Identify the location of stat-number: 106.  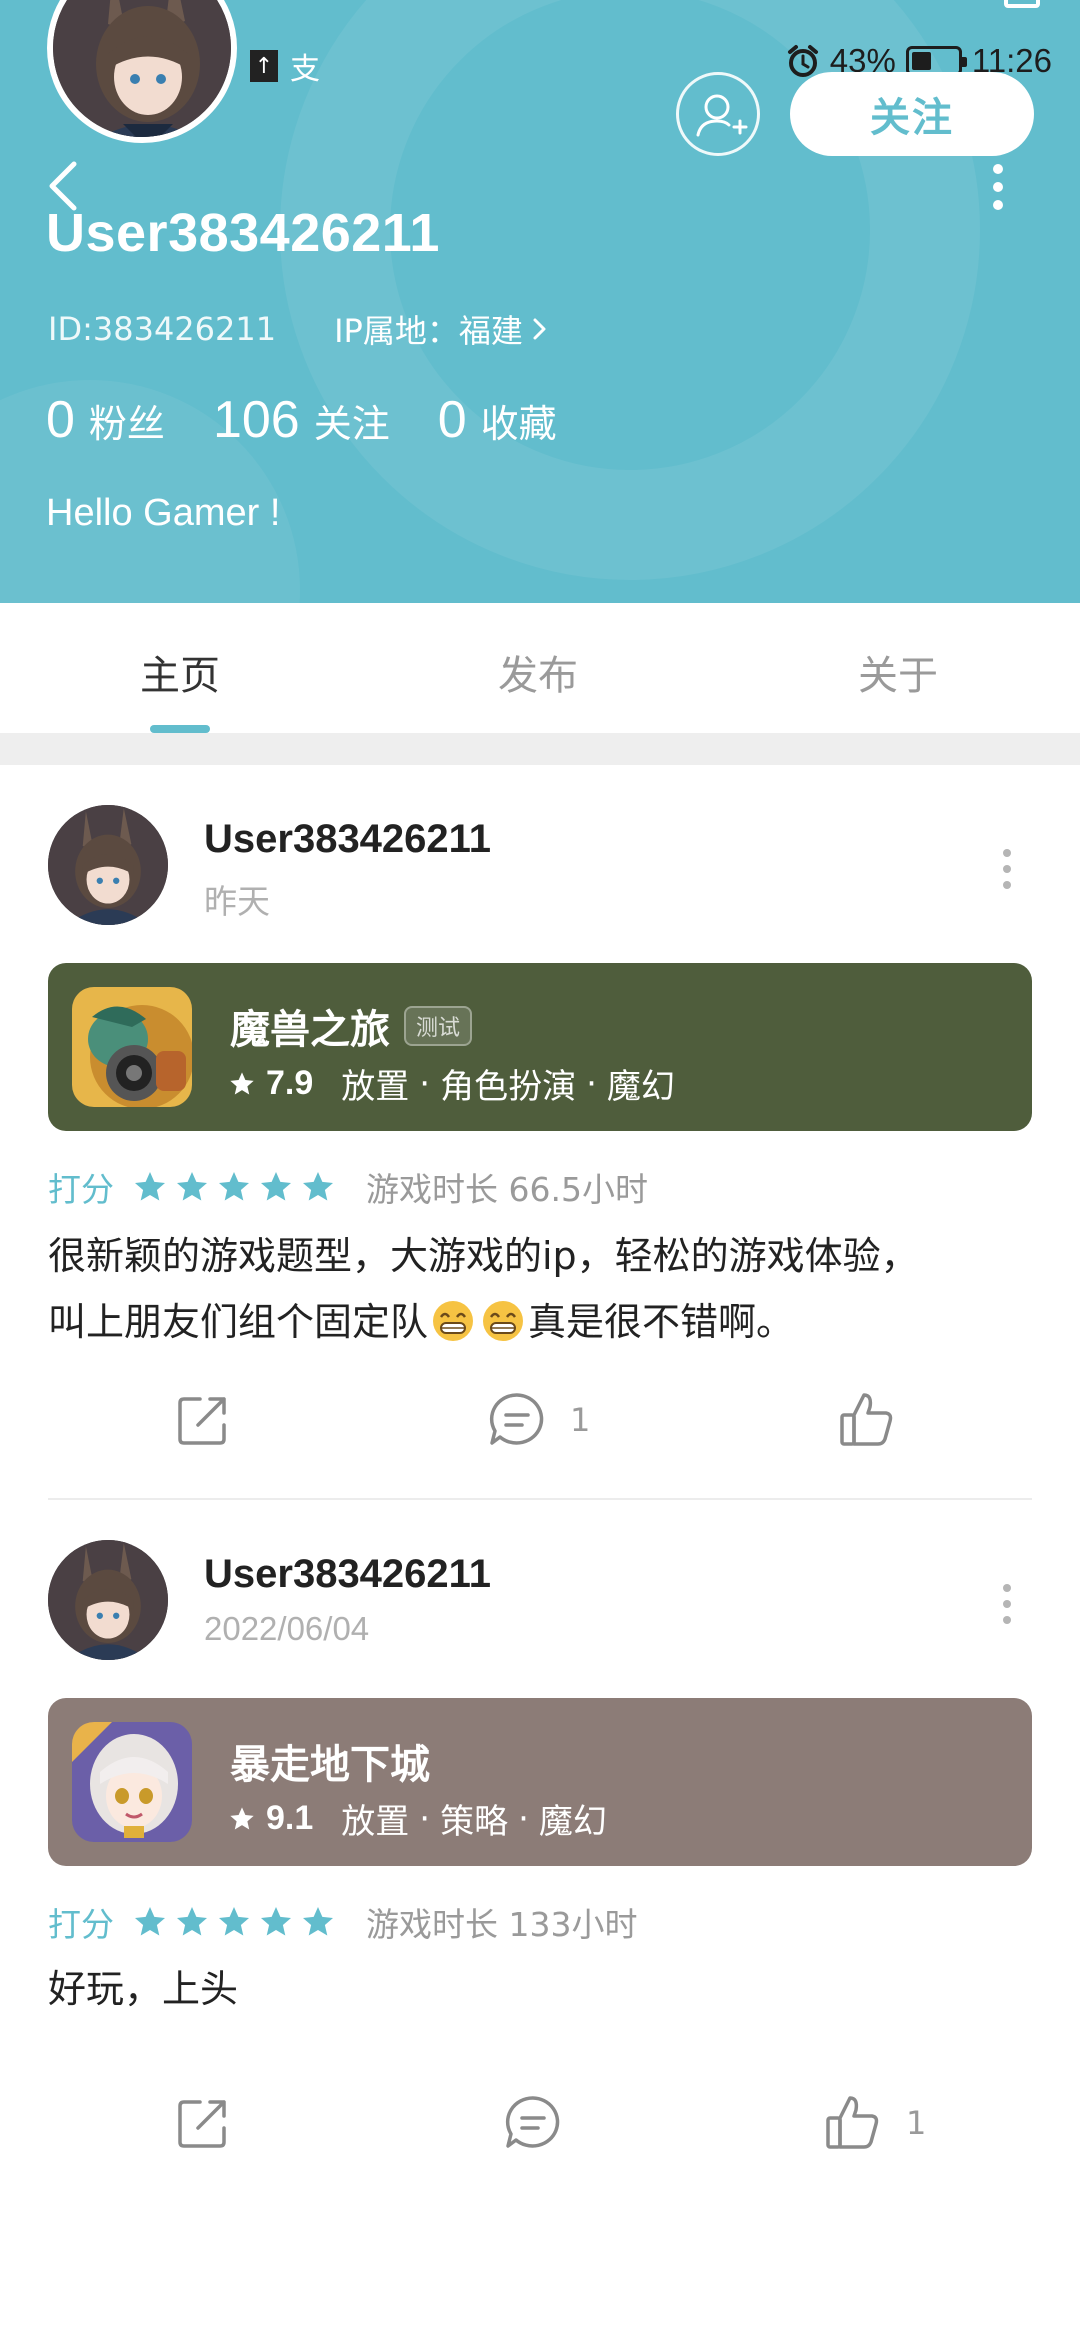
(256, 420).